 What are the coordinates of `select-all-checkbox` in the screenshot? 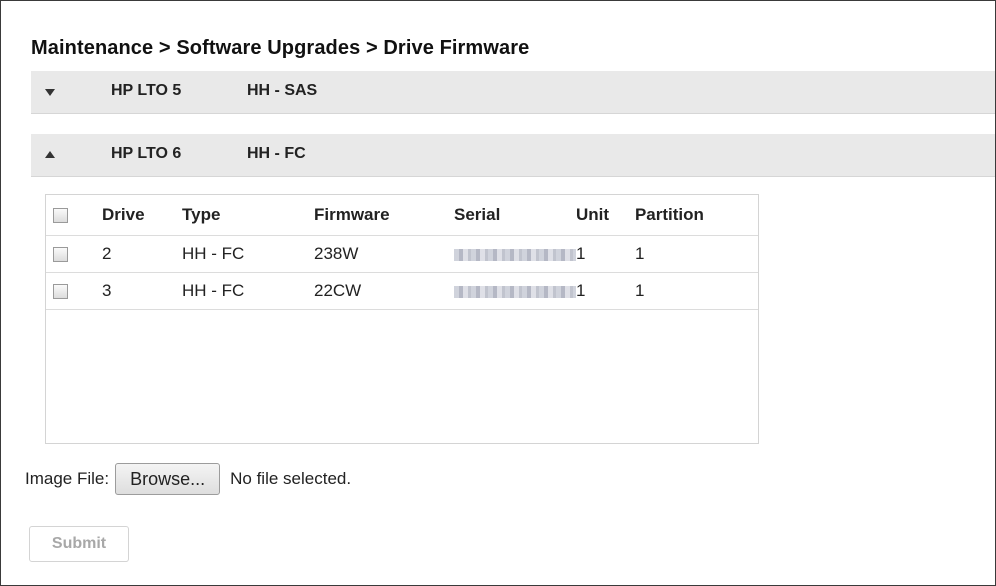 It's located at (60, 216).